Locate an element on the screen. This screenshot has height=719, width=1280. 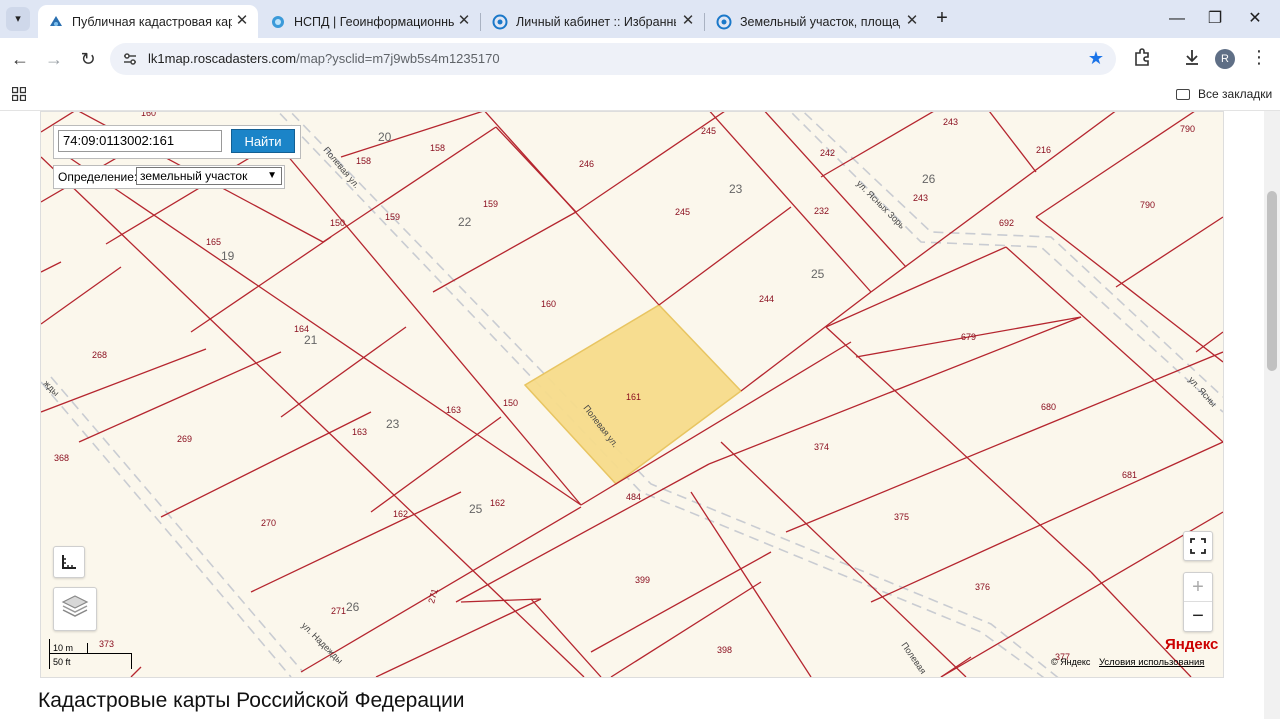
map-scale: 10 m 50 ft is located at coordinates (94, 654).